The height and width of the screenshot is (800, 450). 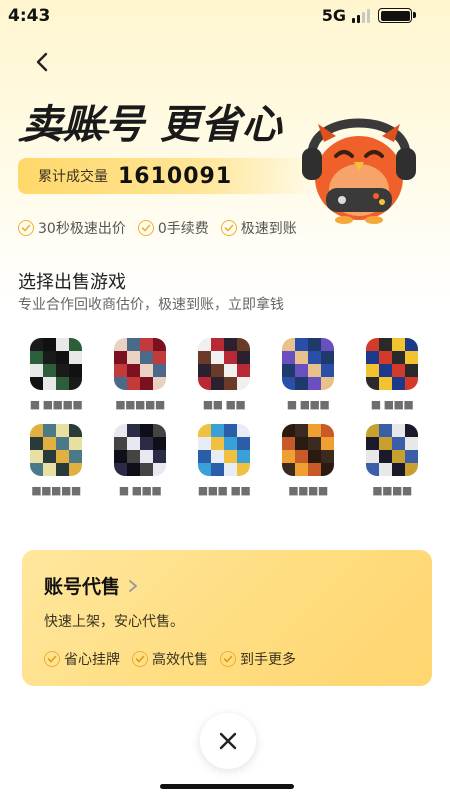 What do you see at coordinates (114, 622) in the screenshot?
I see `consign-subtitle: 快速上架，安心代售。` at bounding box center [114, 622].